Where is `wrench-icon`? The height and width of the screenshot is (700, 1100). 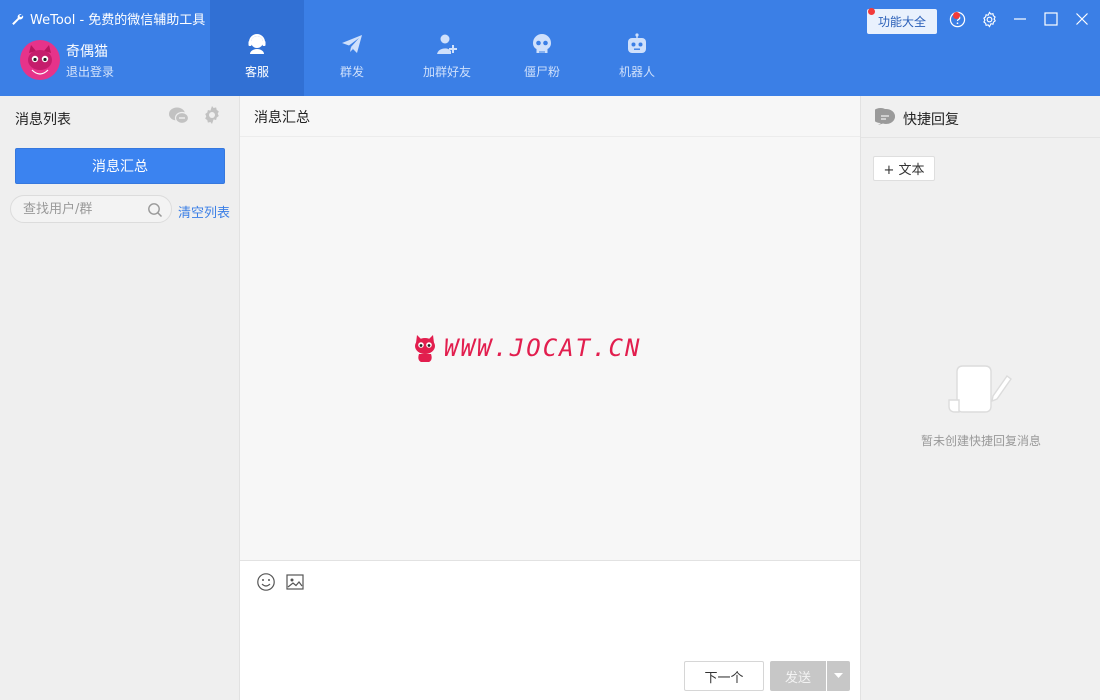 wrench-icon is located at coordinates (18, 19).